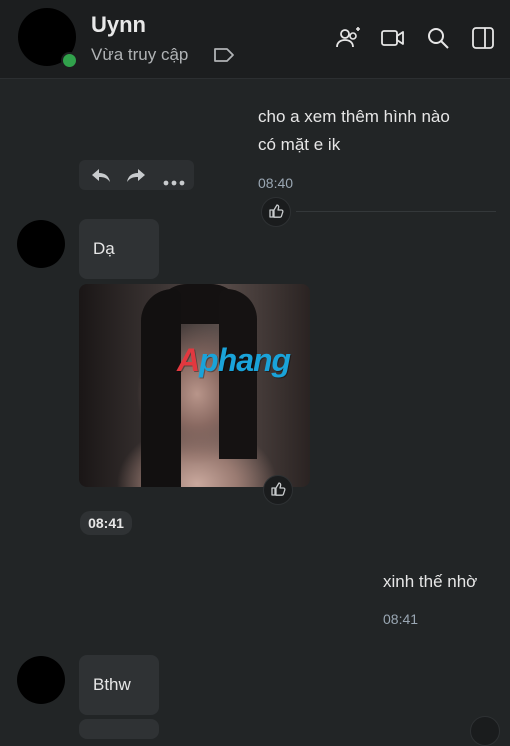 The height and width of the screenshot is (746, 510). What do you see at coordinates (119, 729) in the screenshot?
I see `incoming-message-bubble` at bounding box center [119, 729].